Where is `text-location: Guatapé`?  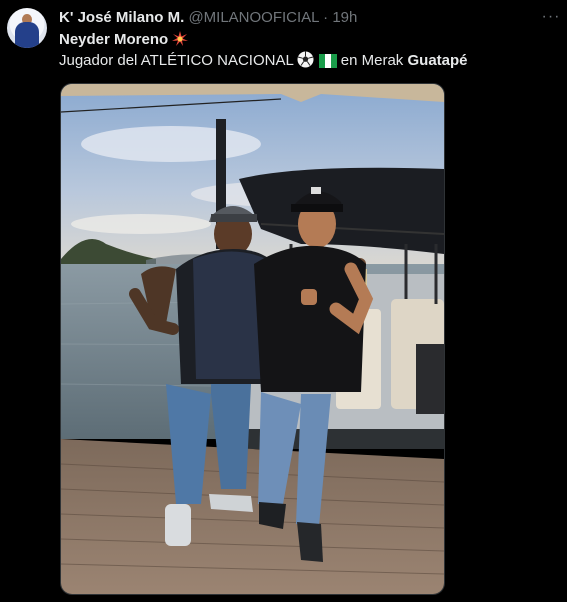 text-location: Guatapé is located at coordinates (437, 60).